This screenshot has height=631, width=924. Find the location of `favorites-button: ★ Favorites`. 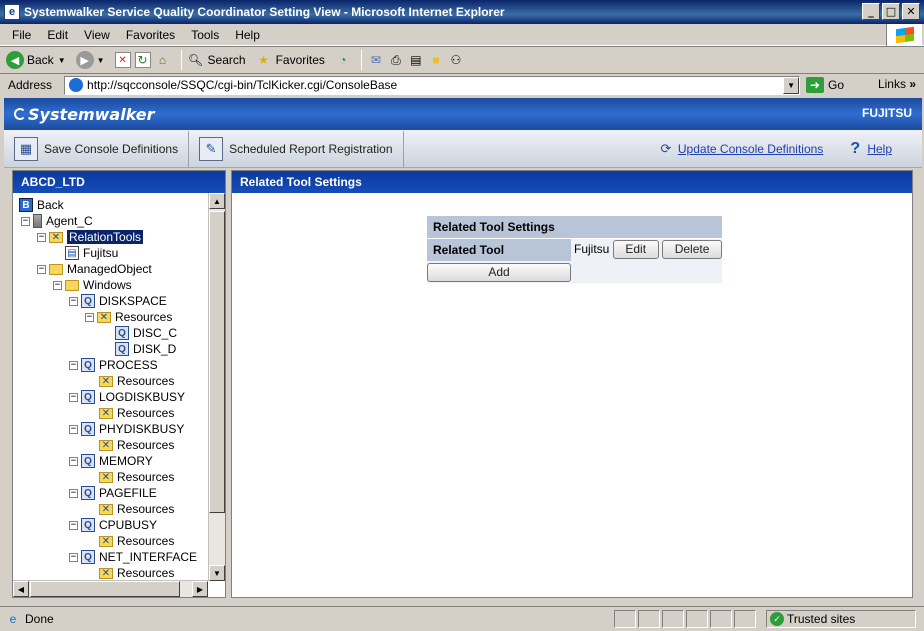

favorites-button: ★ Favorites is located at coordinates (290, 60).